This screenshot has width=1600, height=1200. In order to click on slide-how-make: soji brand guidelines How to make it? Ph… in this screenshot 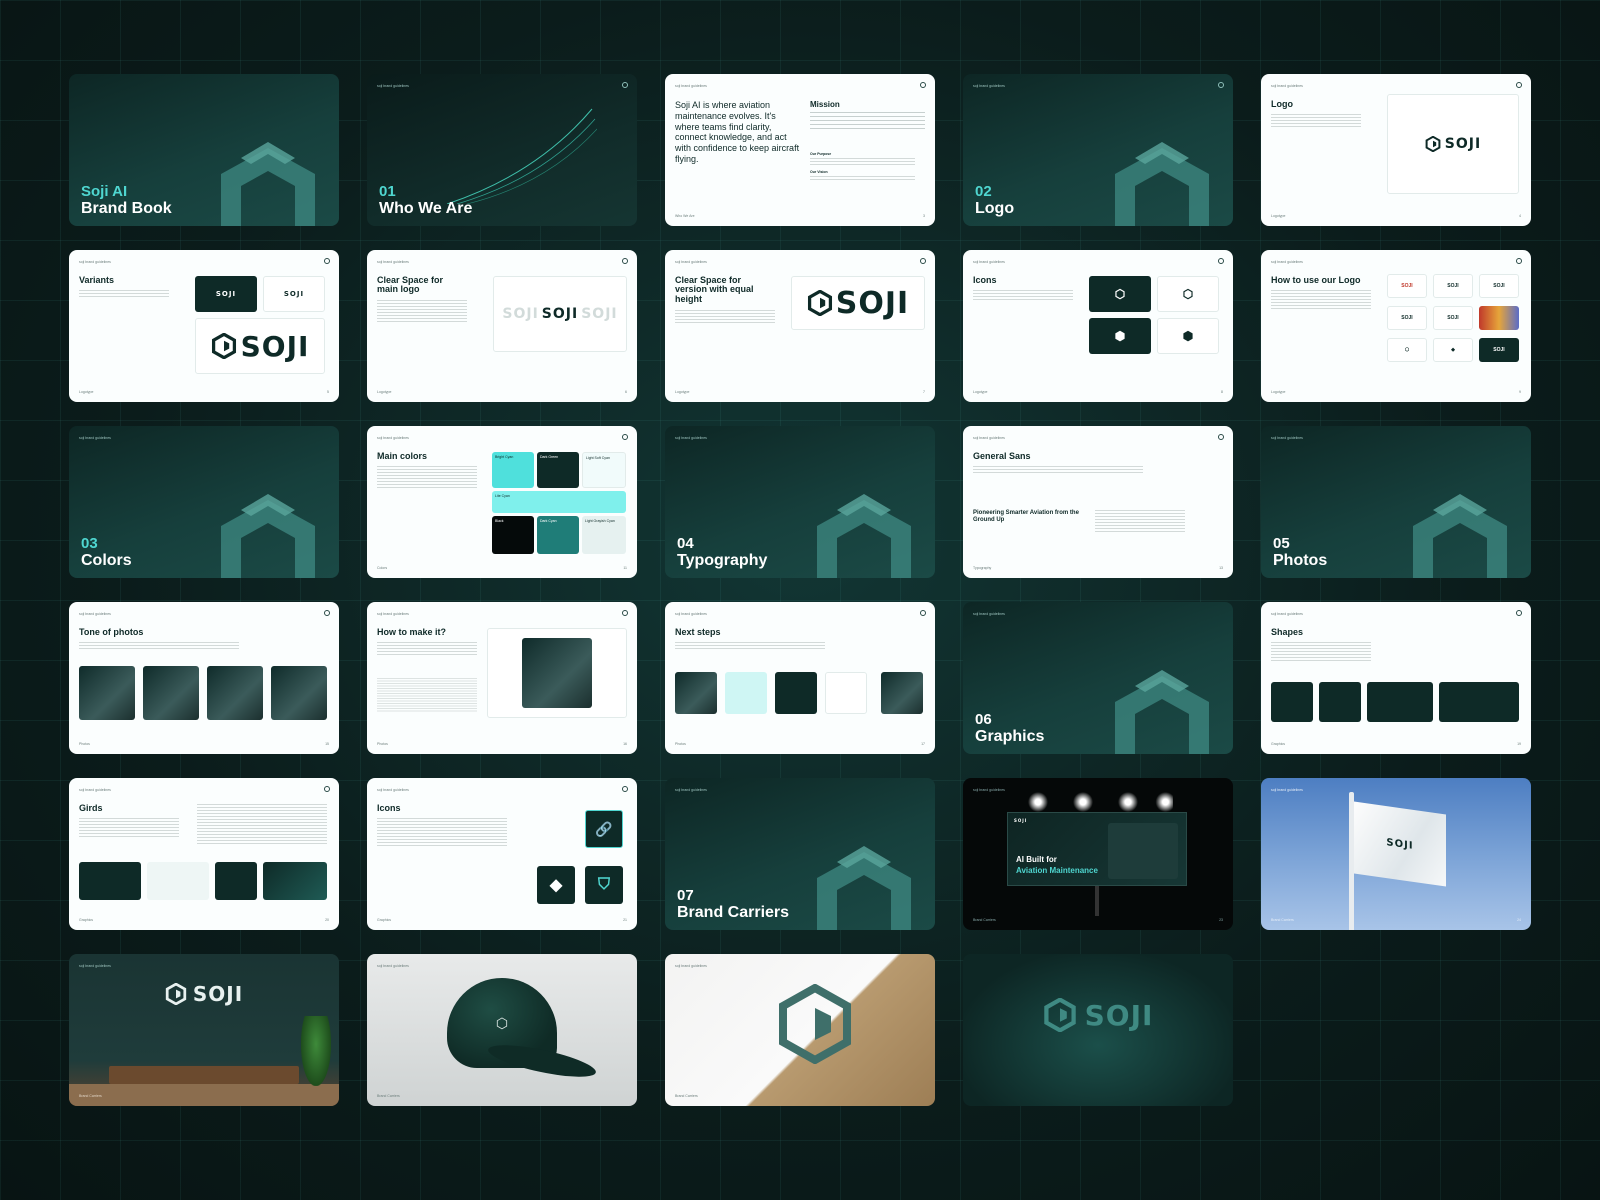, I will do `click(502, 678)`.